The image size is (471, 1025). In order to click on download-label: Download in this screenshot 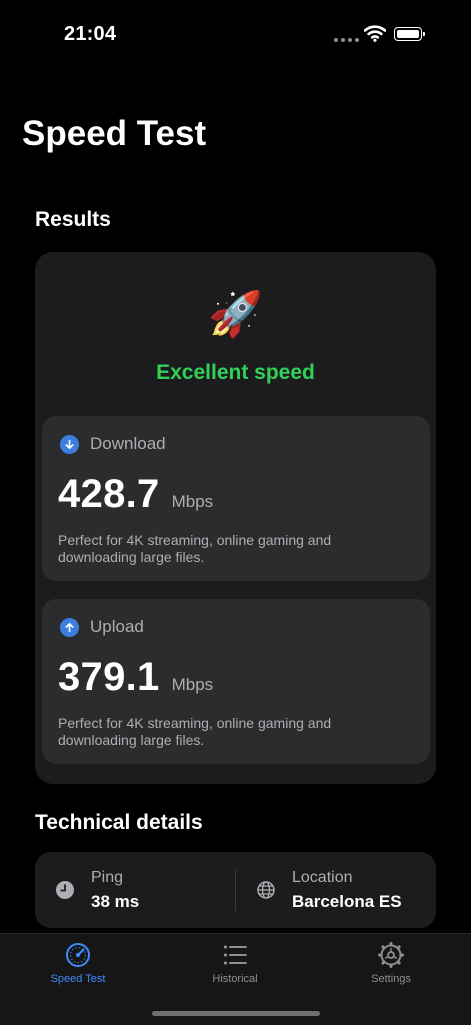, I will do `click(128, 443)`.